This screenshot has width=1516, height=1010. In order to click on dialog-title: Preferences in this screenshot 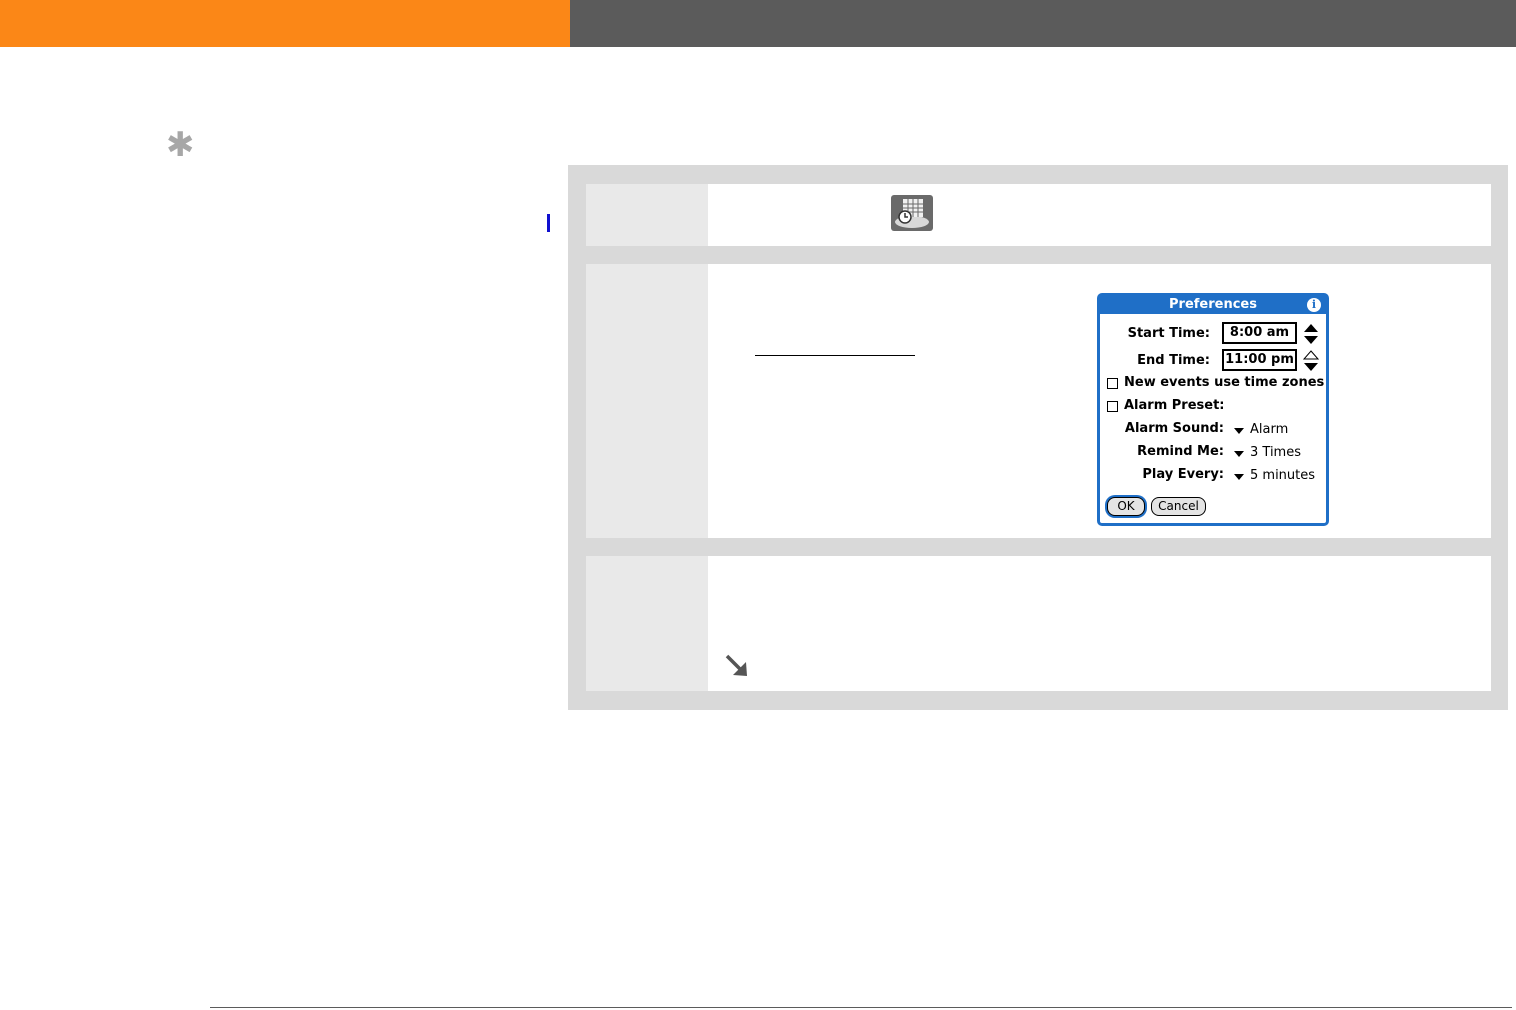, I will do `click(1213, 304)`.